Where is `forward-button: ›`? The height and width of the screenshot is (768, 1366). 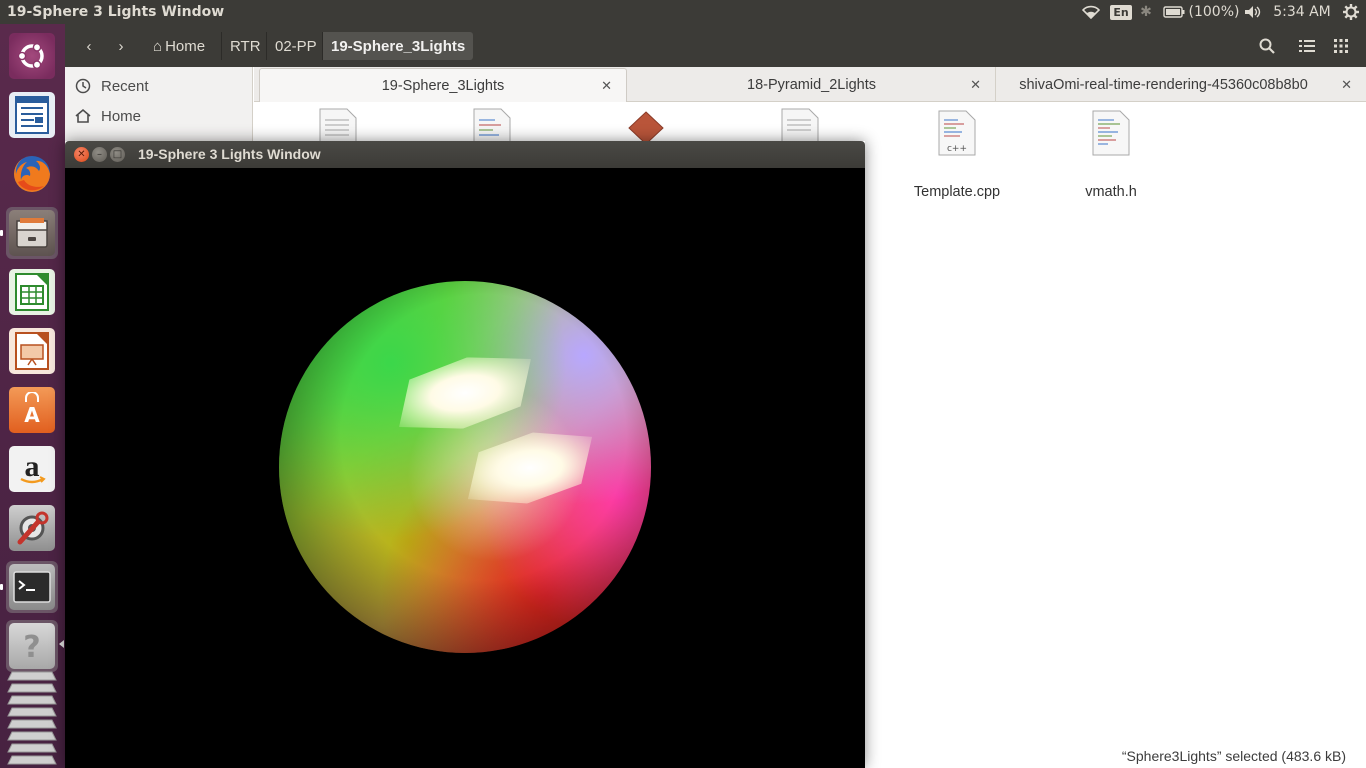
forward-button: › is located at coordinates (121, 46).